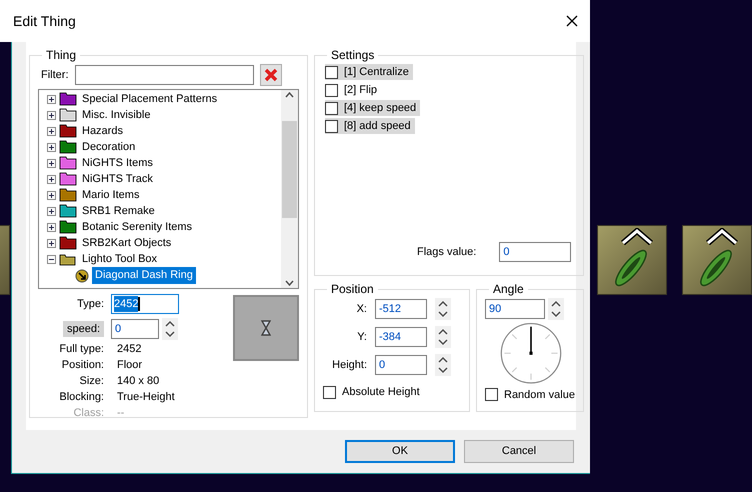 This screenshot has height=492, width=752. Describe the element at coordinates (530, 394) in the screenshot. I see `random-value-option: Random value` at that location.